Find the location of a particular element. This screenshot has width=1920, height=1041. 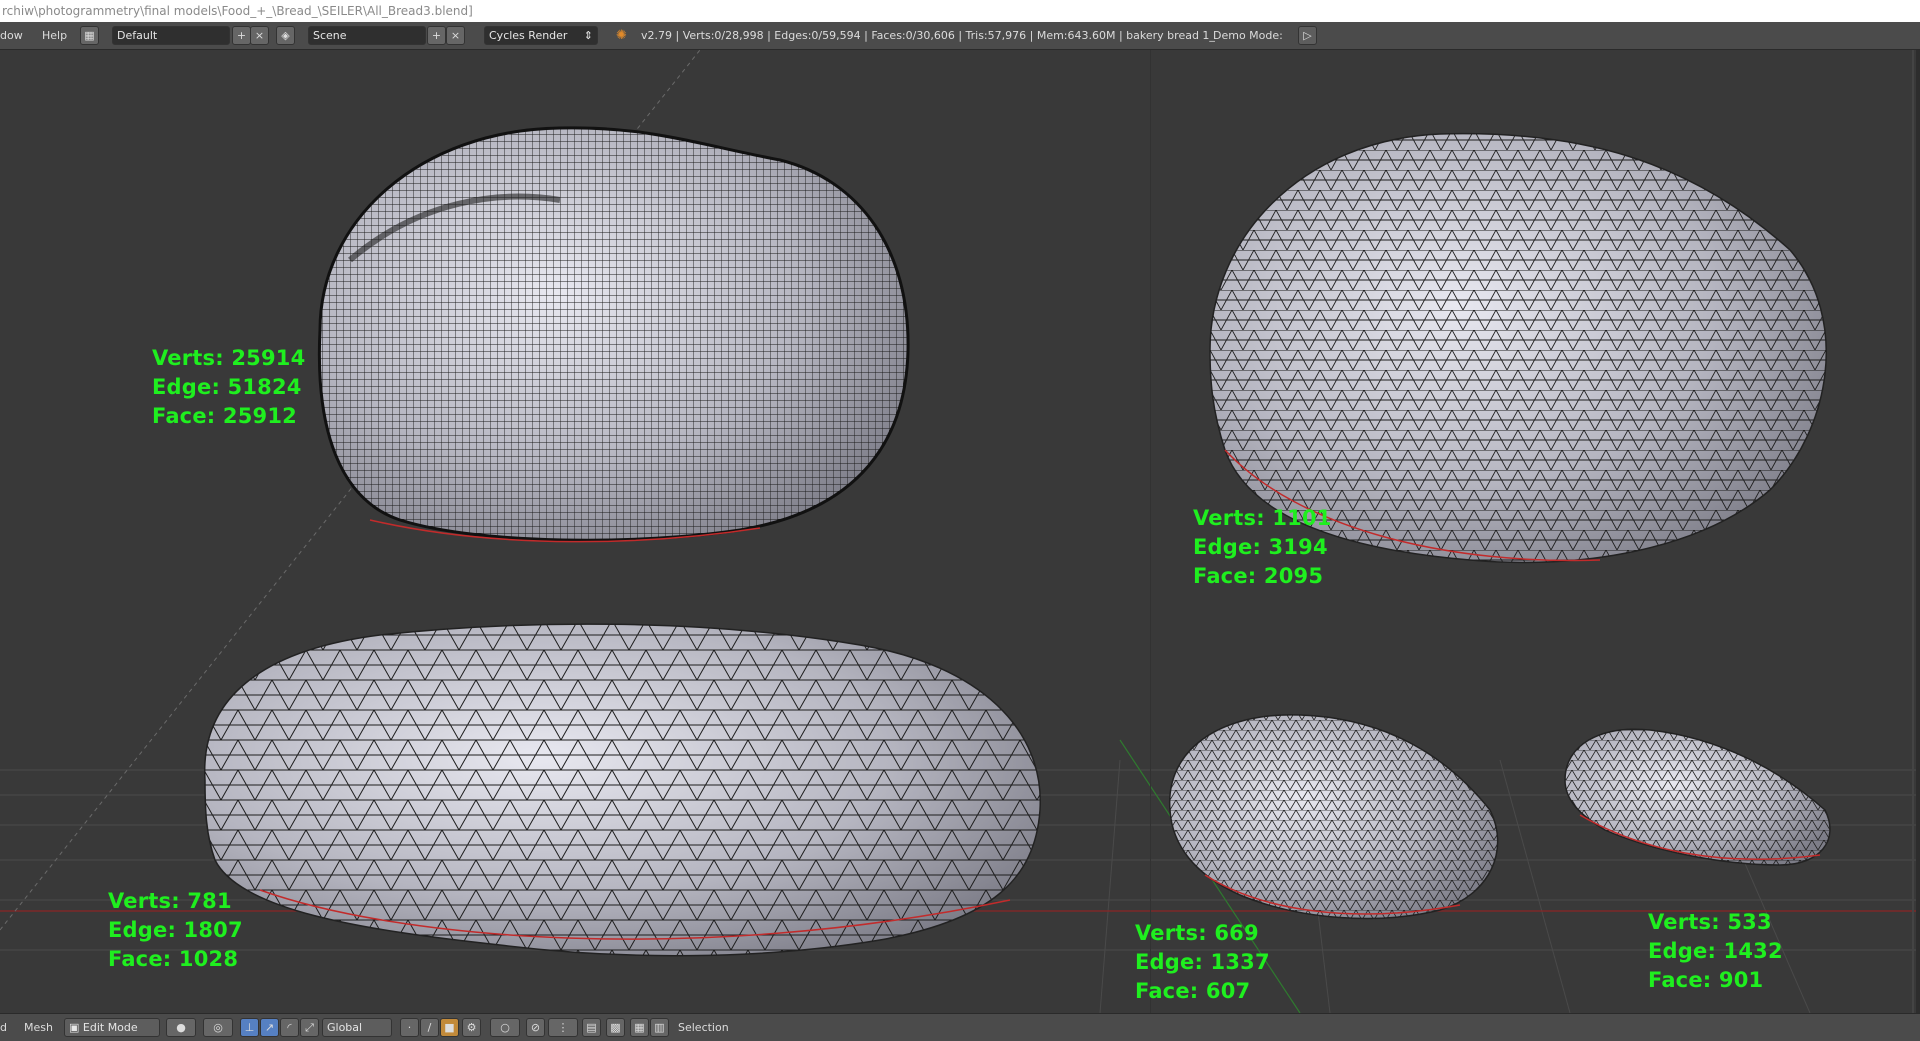

edge-count: Edge: 1807 is located at coordinates (175, 930).